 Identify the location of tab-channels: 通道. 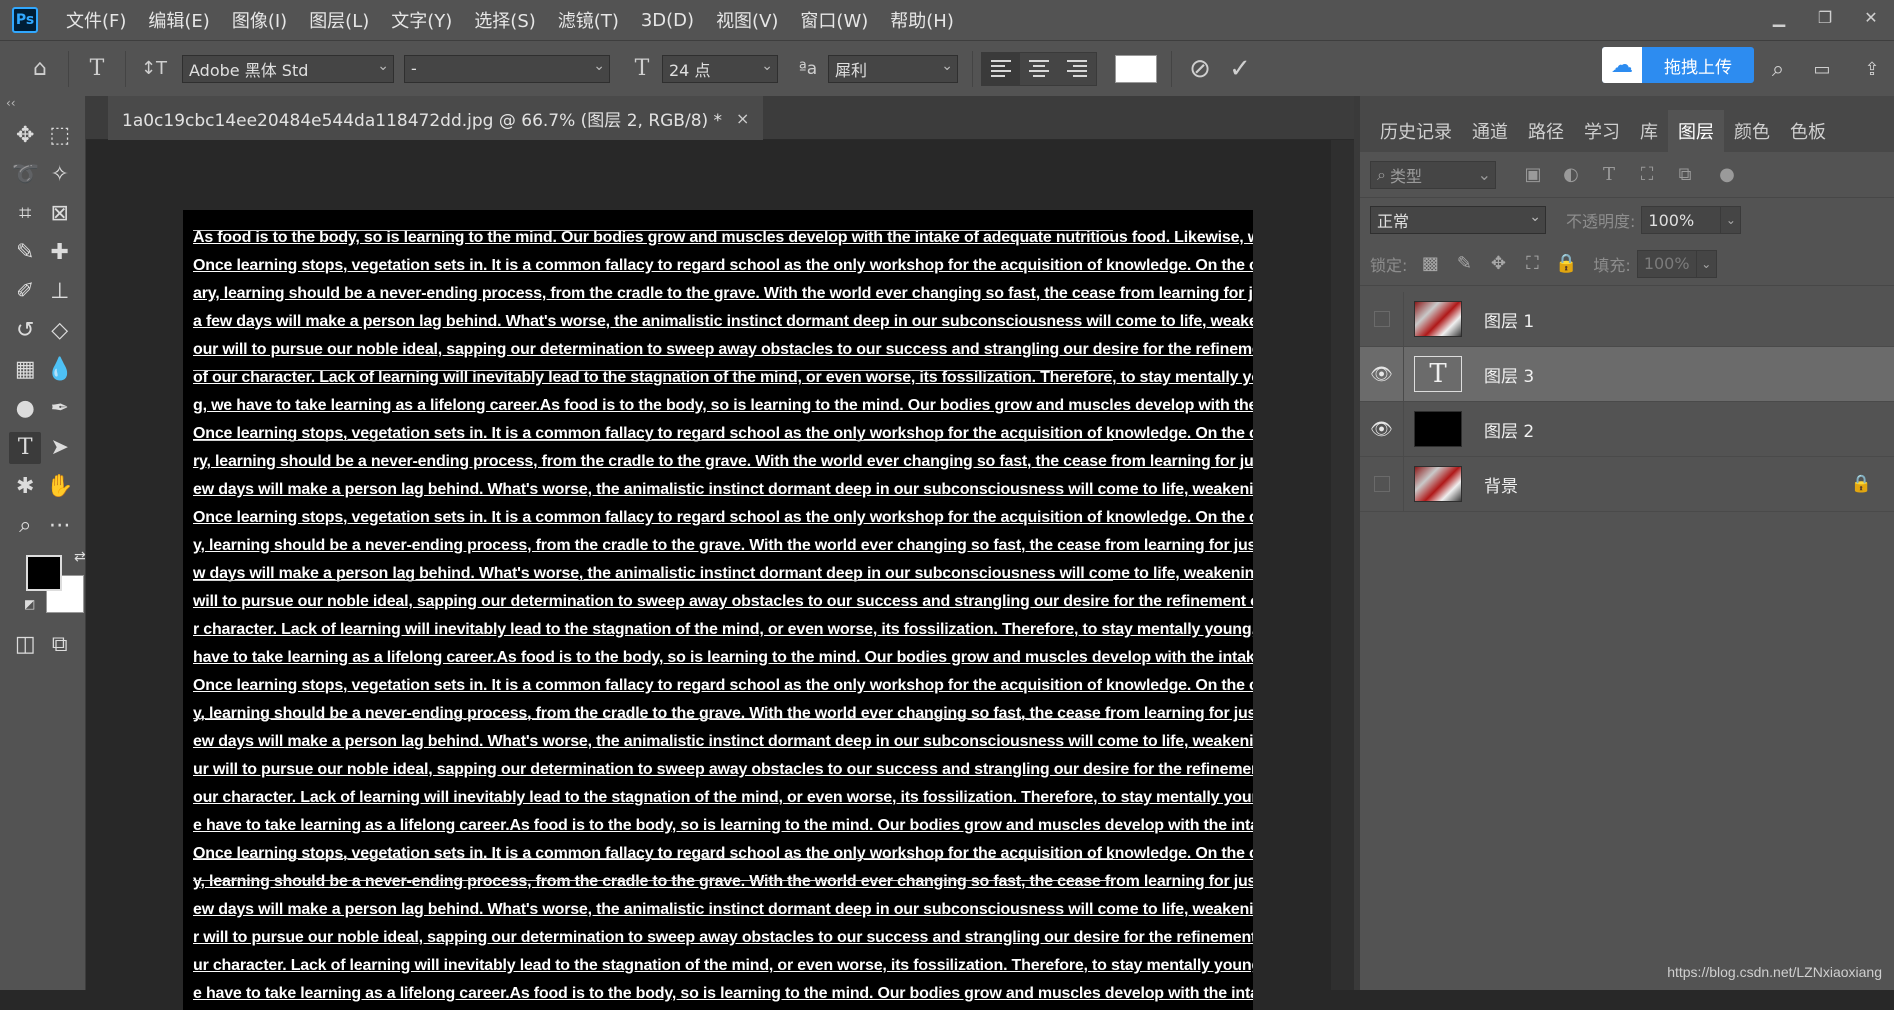
(1490, 131).